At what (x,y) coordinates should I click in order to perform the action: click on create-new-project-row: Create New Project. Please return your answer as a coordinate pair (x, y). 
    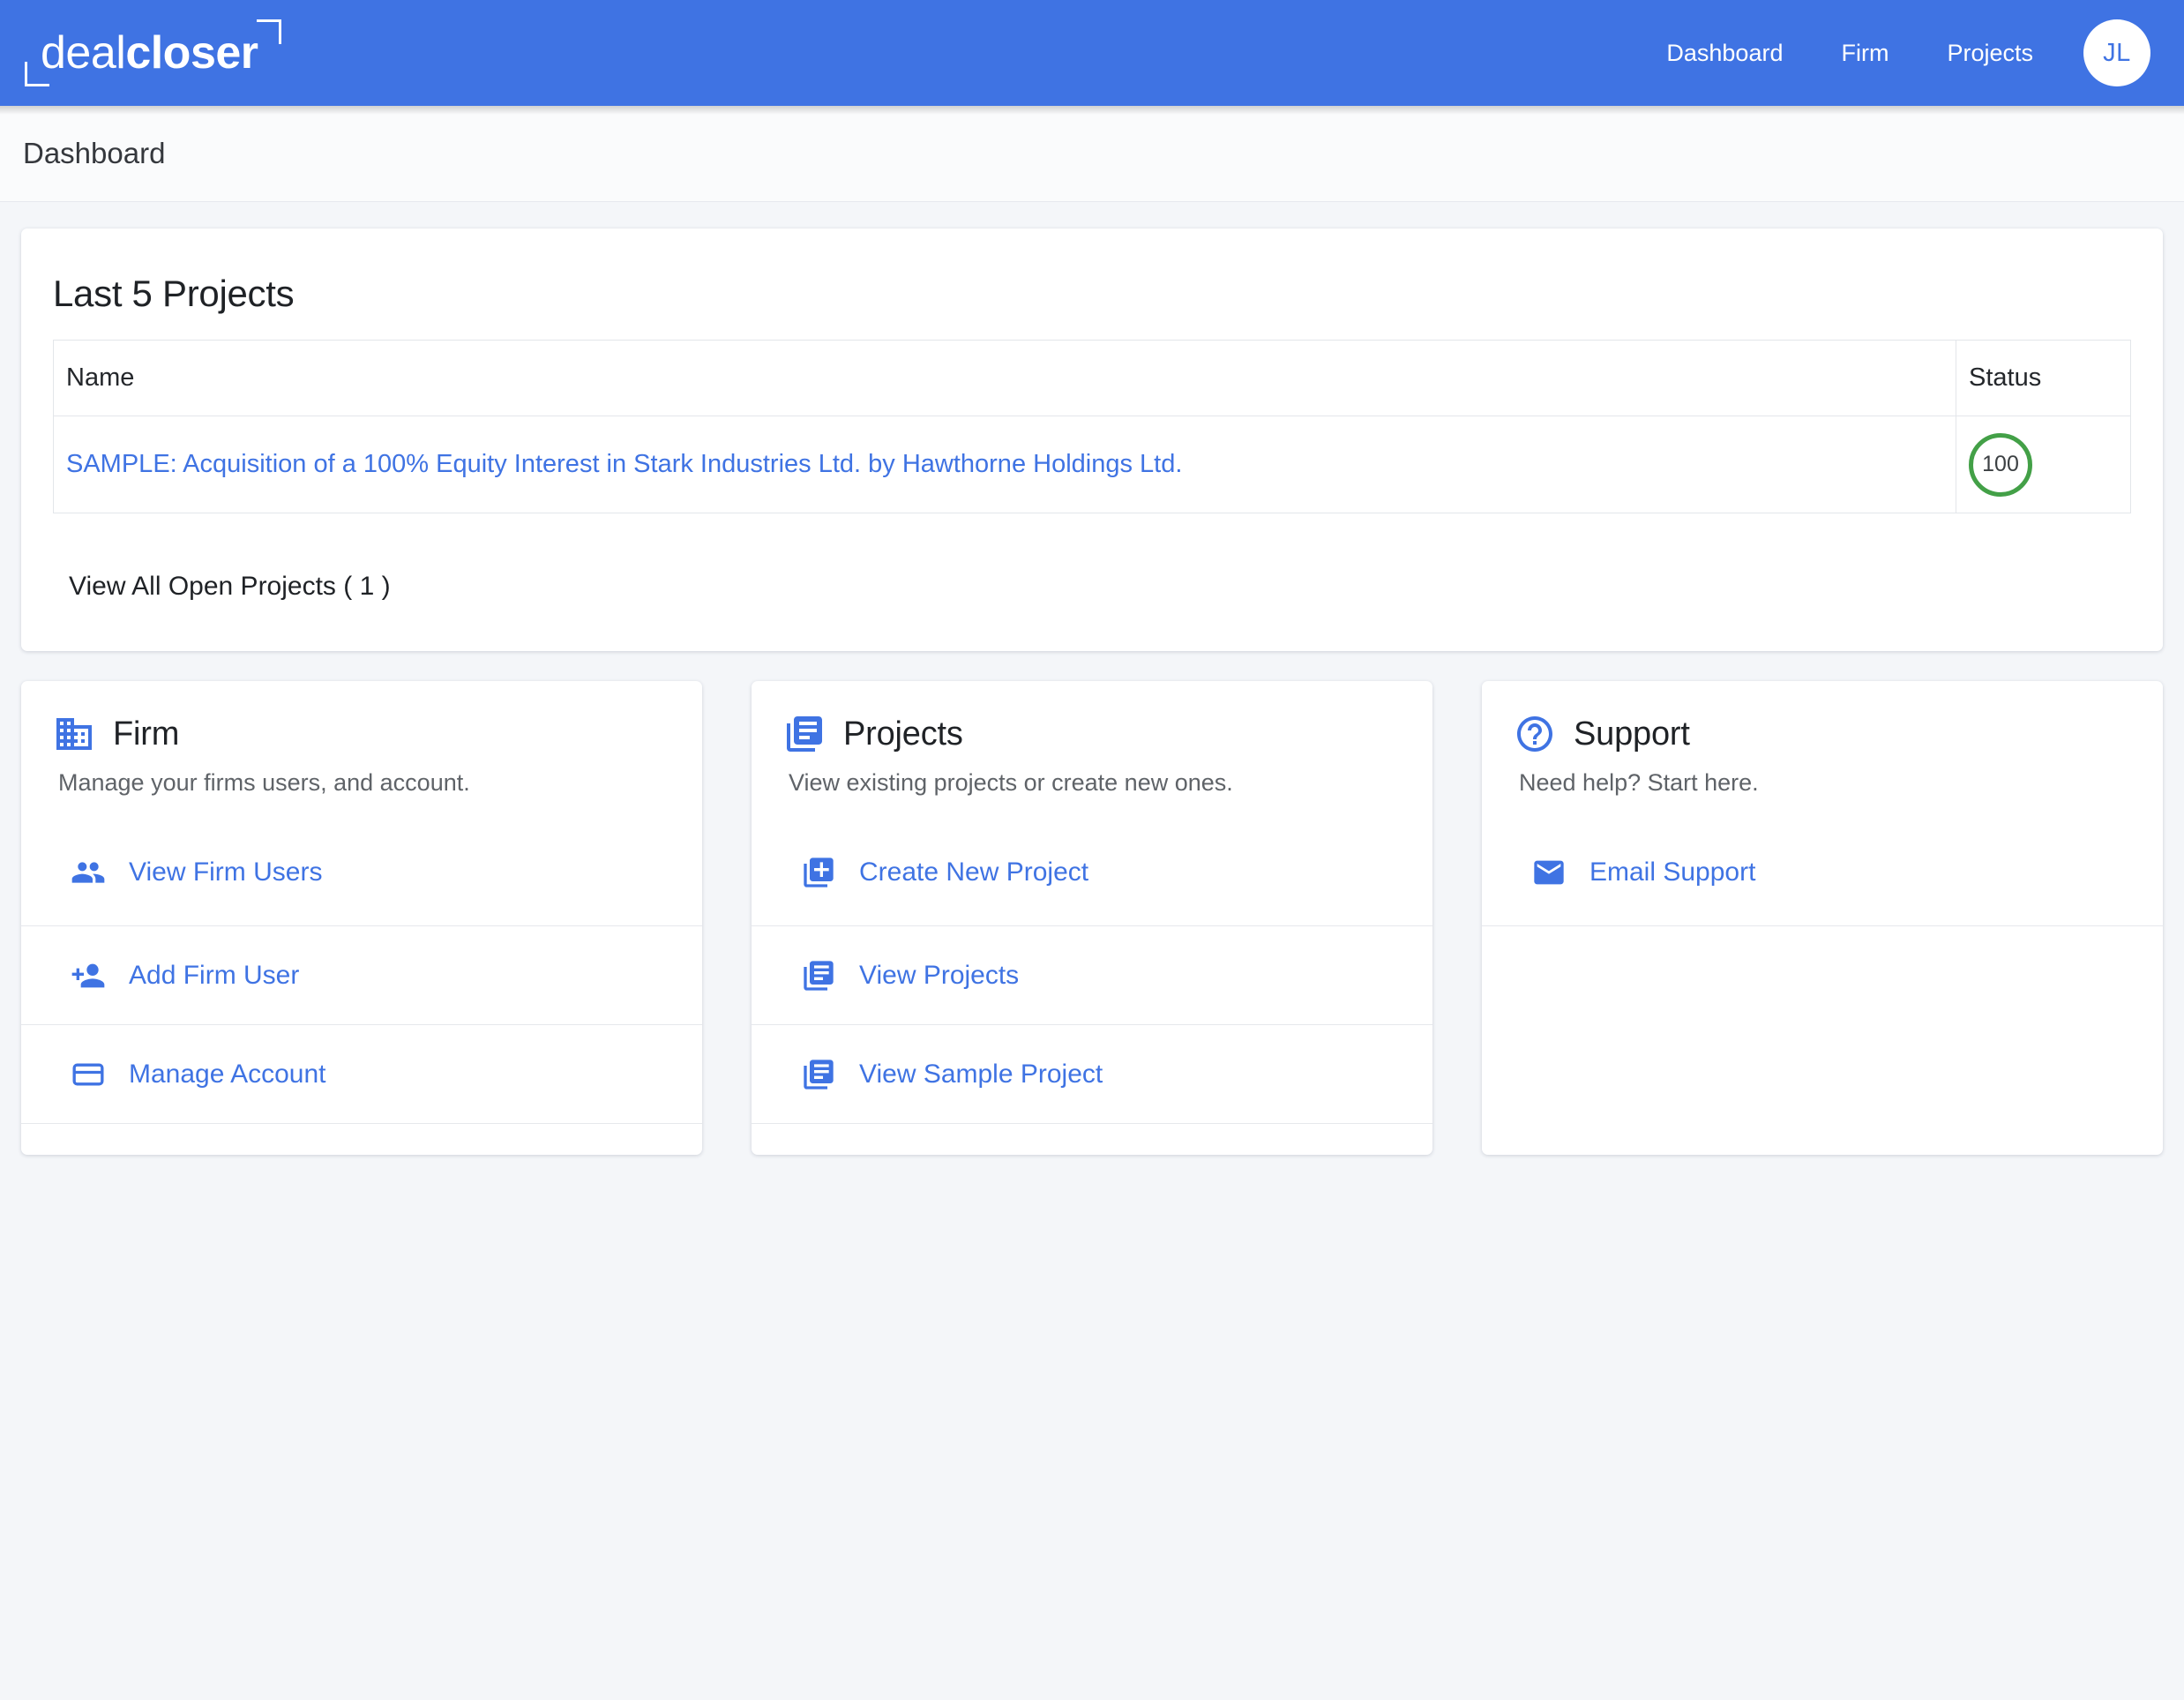
    Looking at the image, I should click on (1092, 876).